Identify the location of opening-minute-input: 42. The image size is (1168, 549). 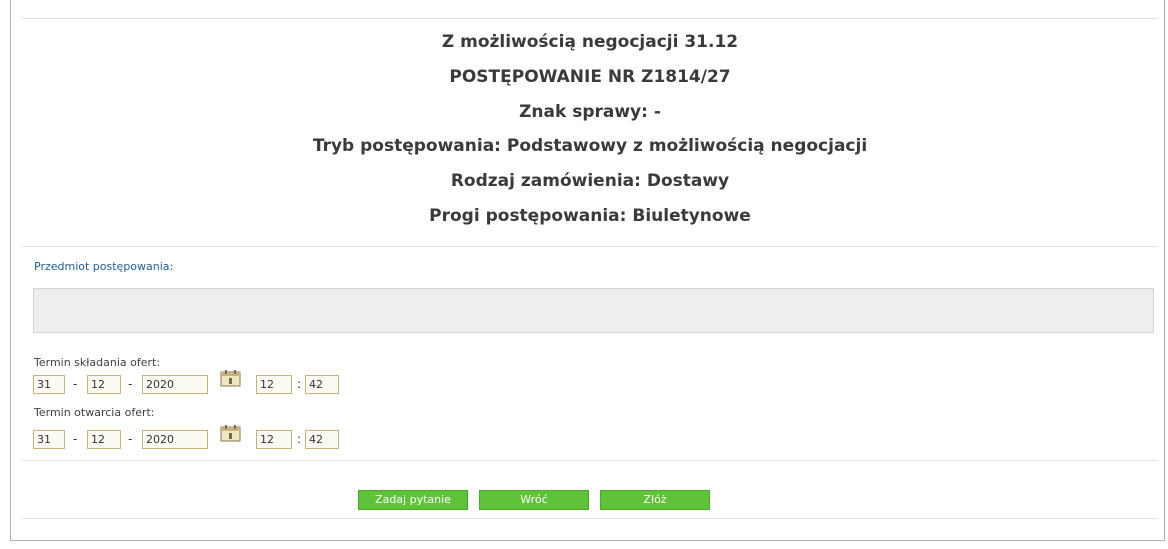
(322, 439).